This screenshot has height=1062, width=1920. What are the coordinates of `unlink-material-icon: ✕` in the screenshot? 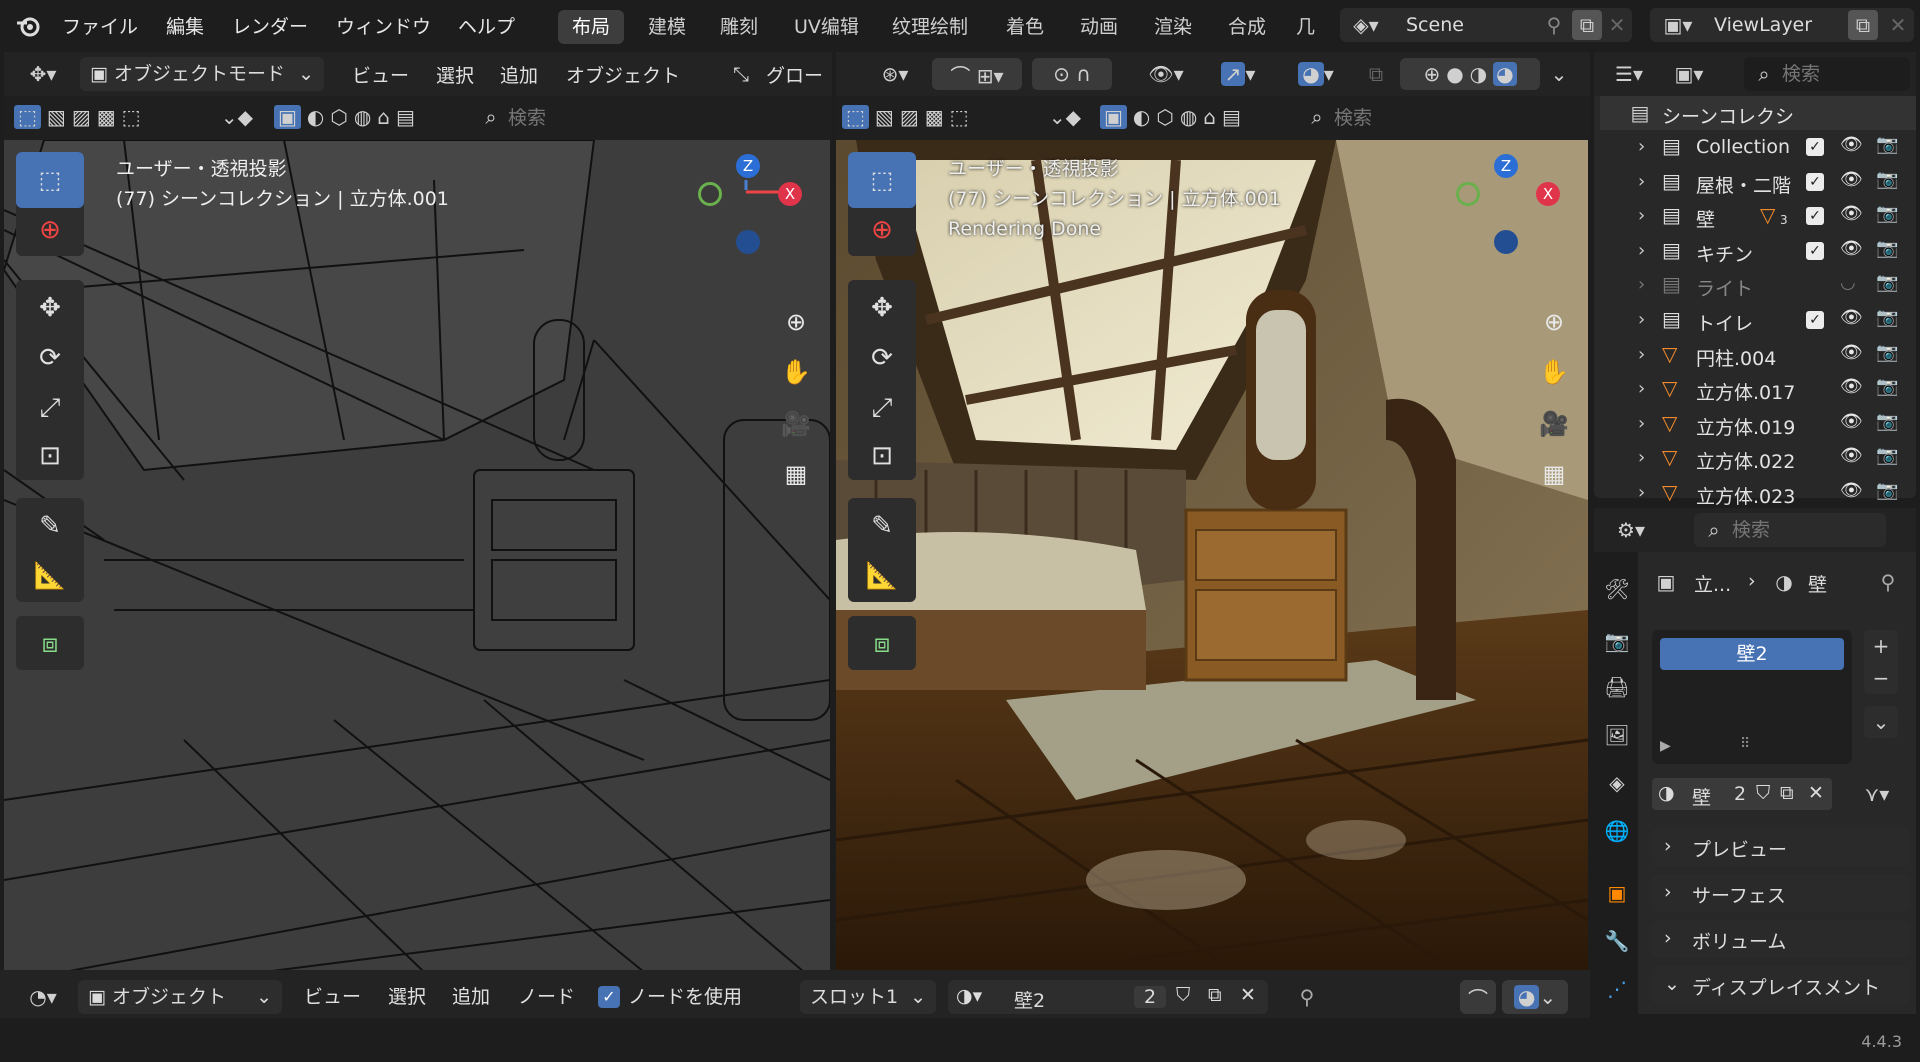 It's located at (1248, 995).